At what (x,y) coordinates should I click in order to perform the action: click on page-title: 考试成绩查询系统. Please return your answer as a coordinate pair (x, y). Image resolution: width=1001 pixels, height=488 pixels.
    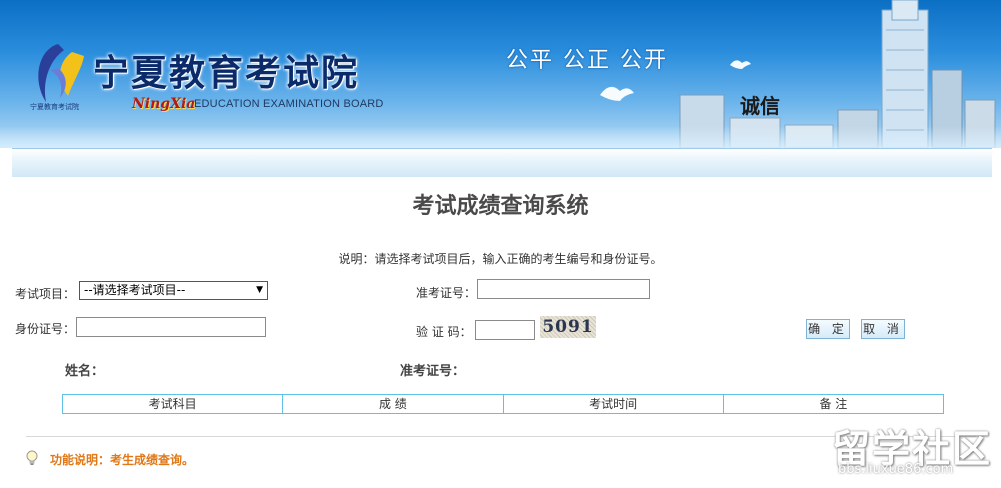
    Looking at the image, I should click on (500, 206).